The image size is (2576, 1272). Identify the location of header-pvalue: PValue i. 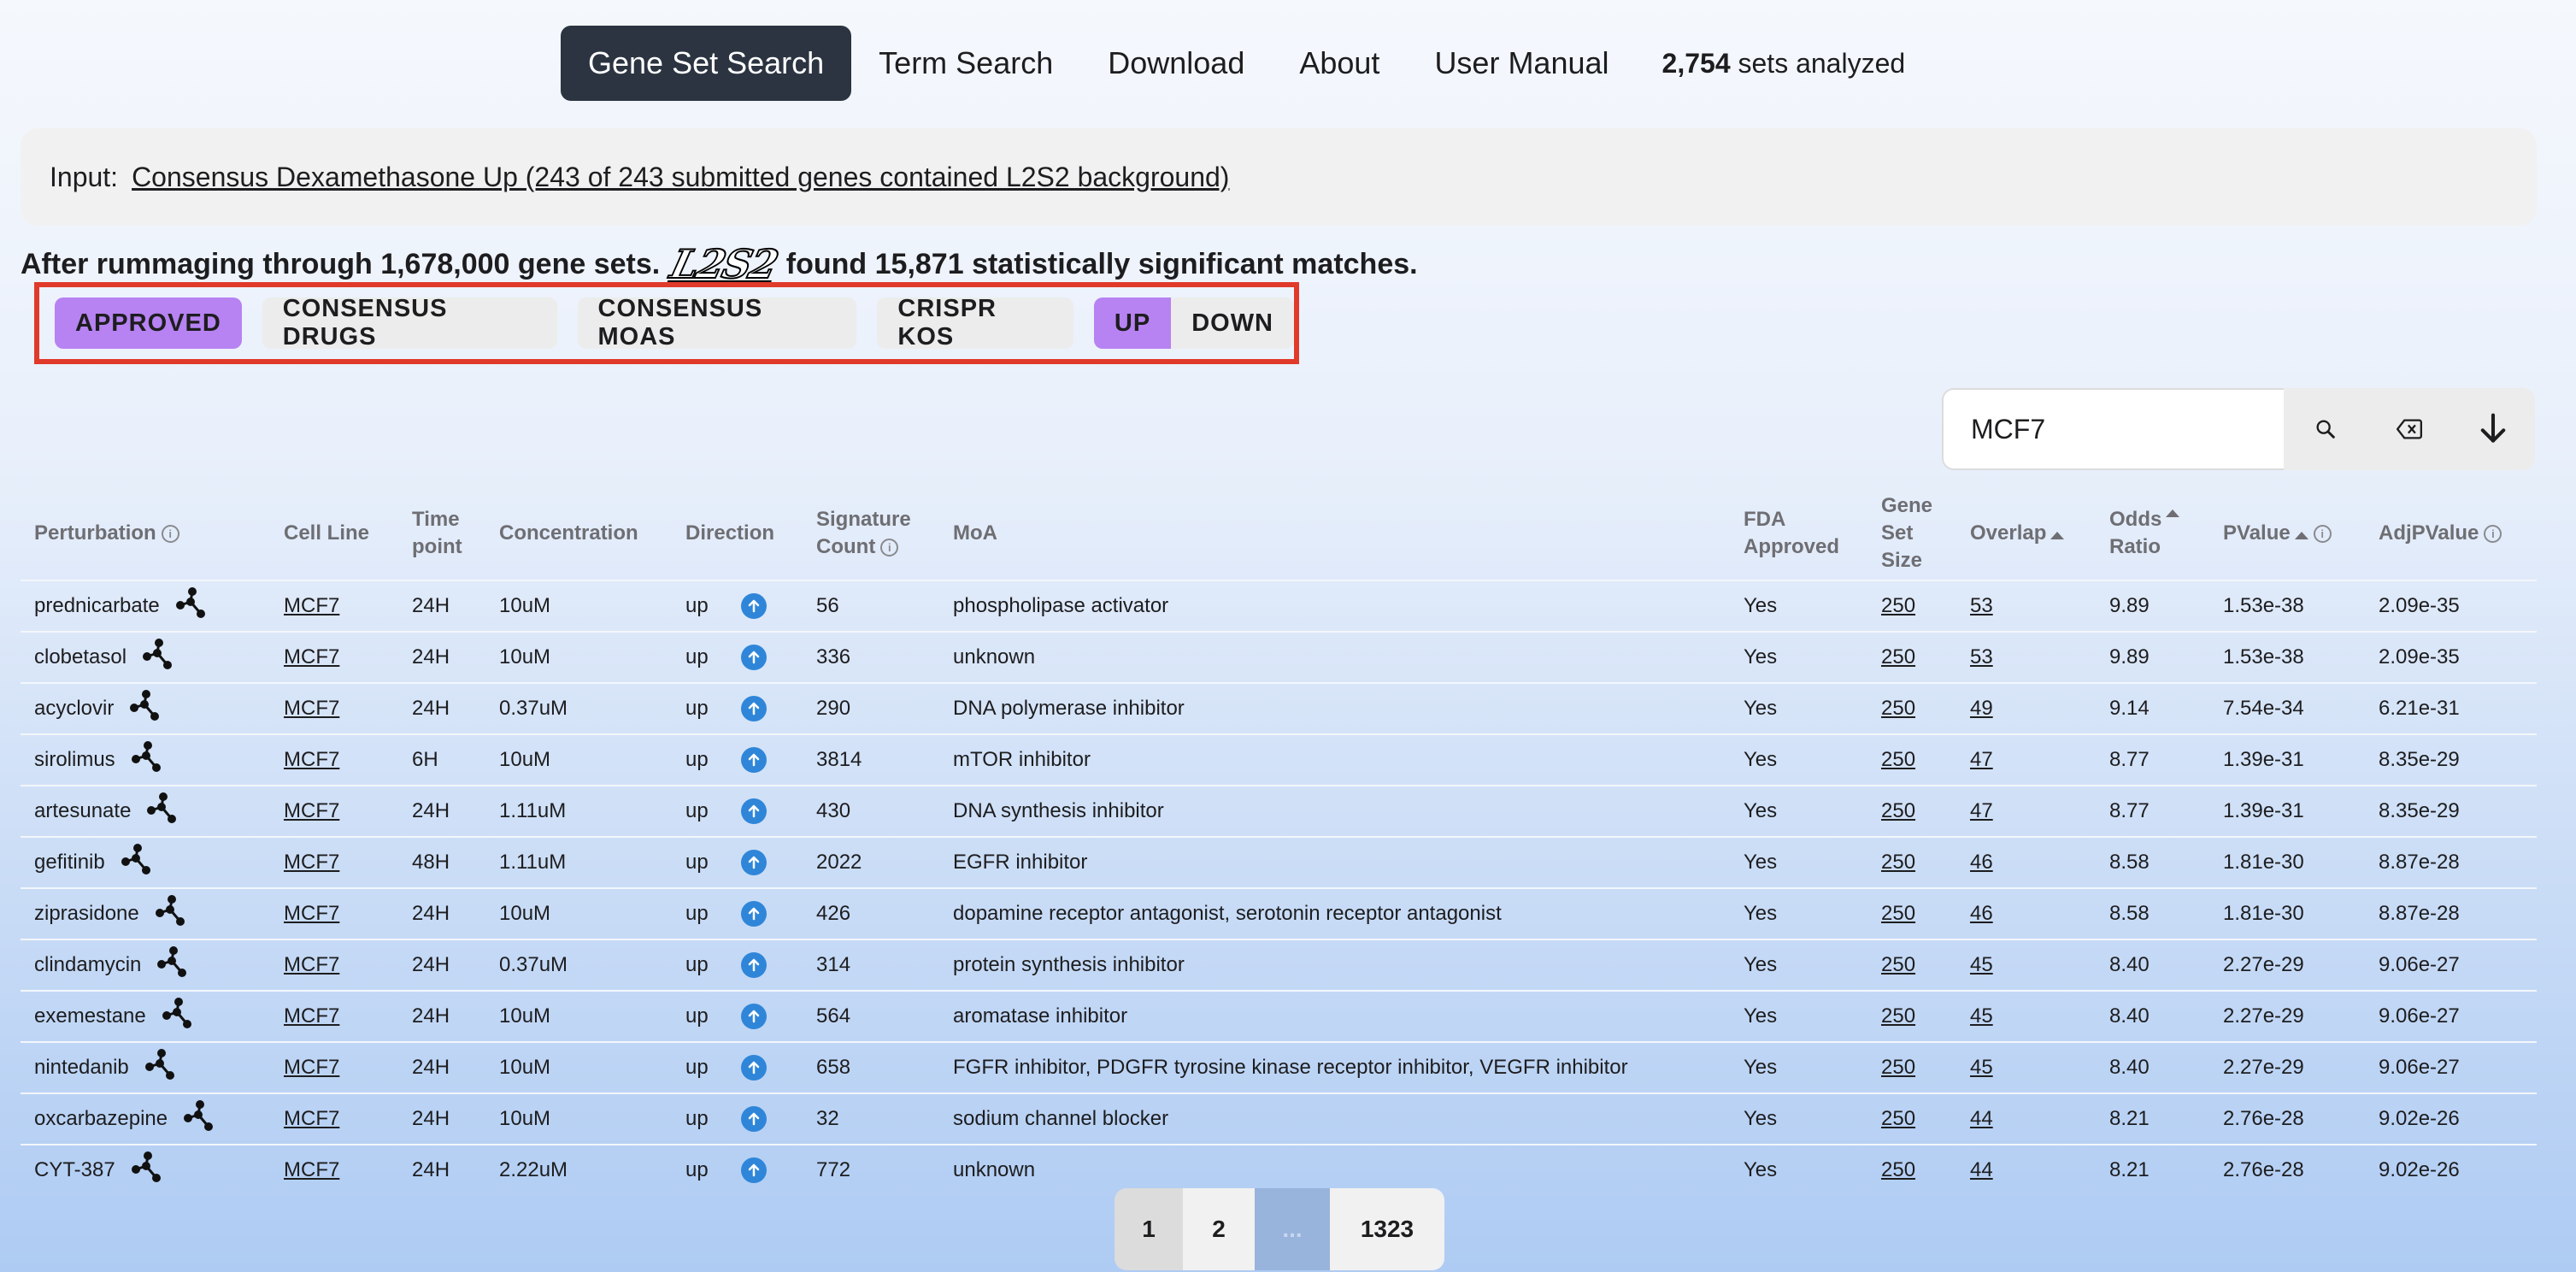
(2277, 533).